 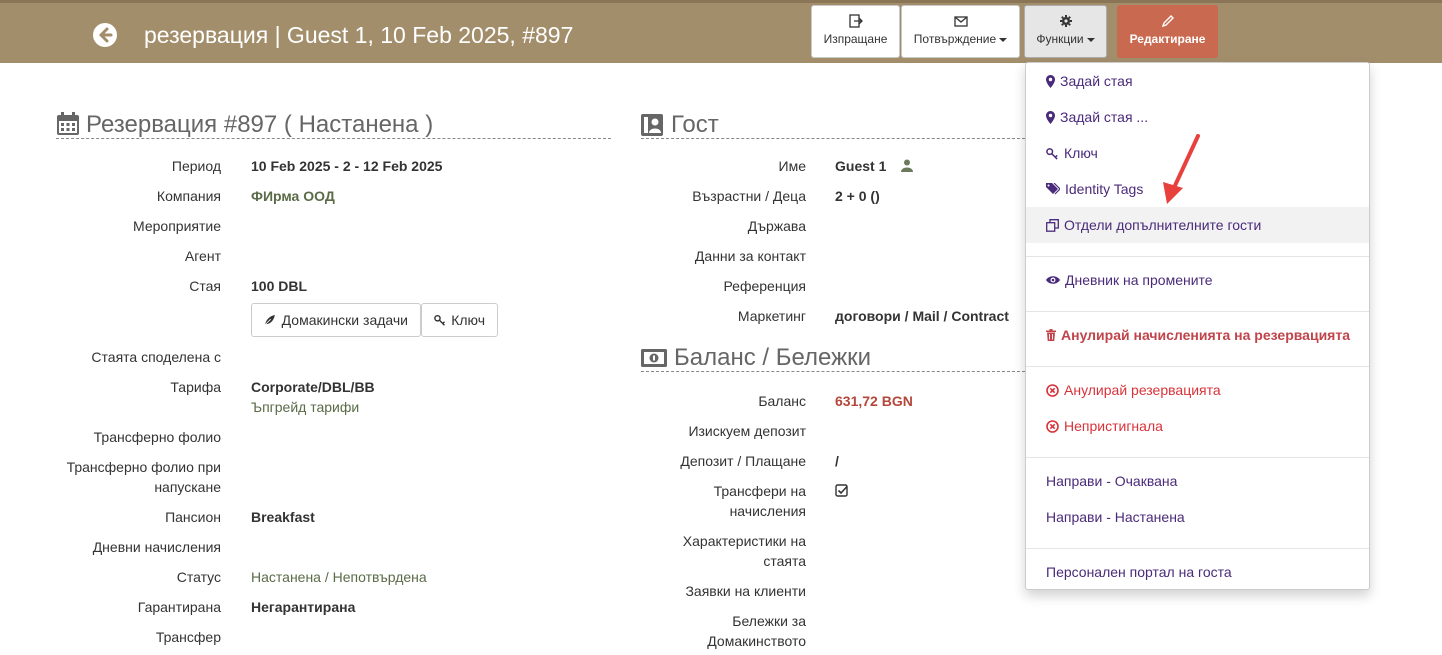 What do you see at coordinates (68, 123) in the screenshot?
I see `calendar-icon` at bounding box center [68, 123].